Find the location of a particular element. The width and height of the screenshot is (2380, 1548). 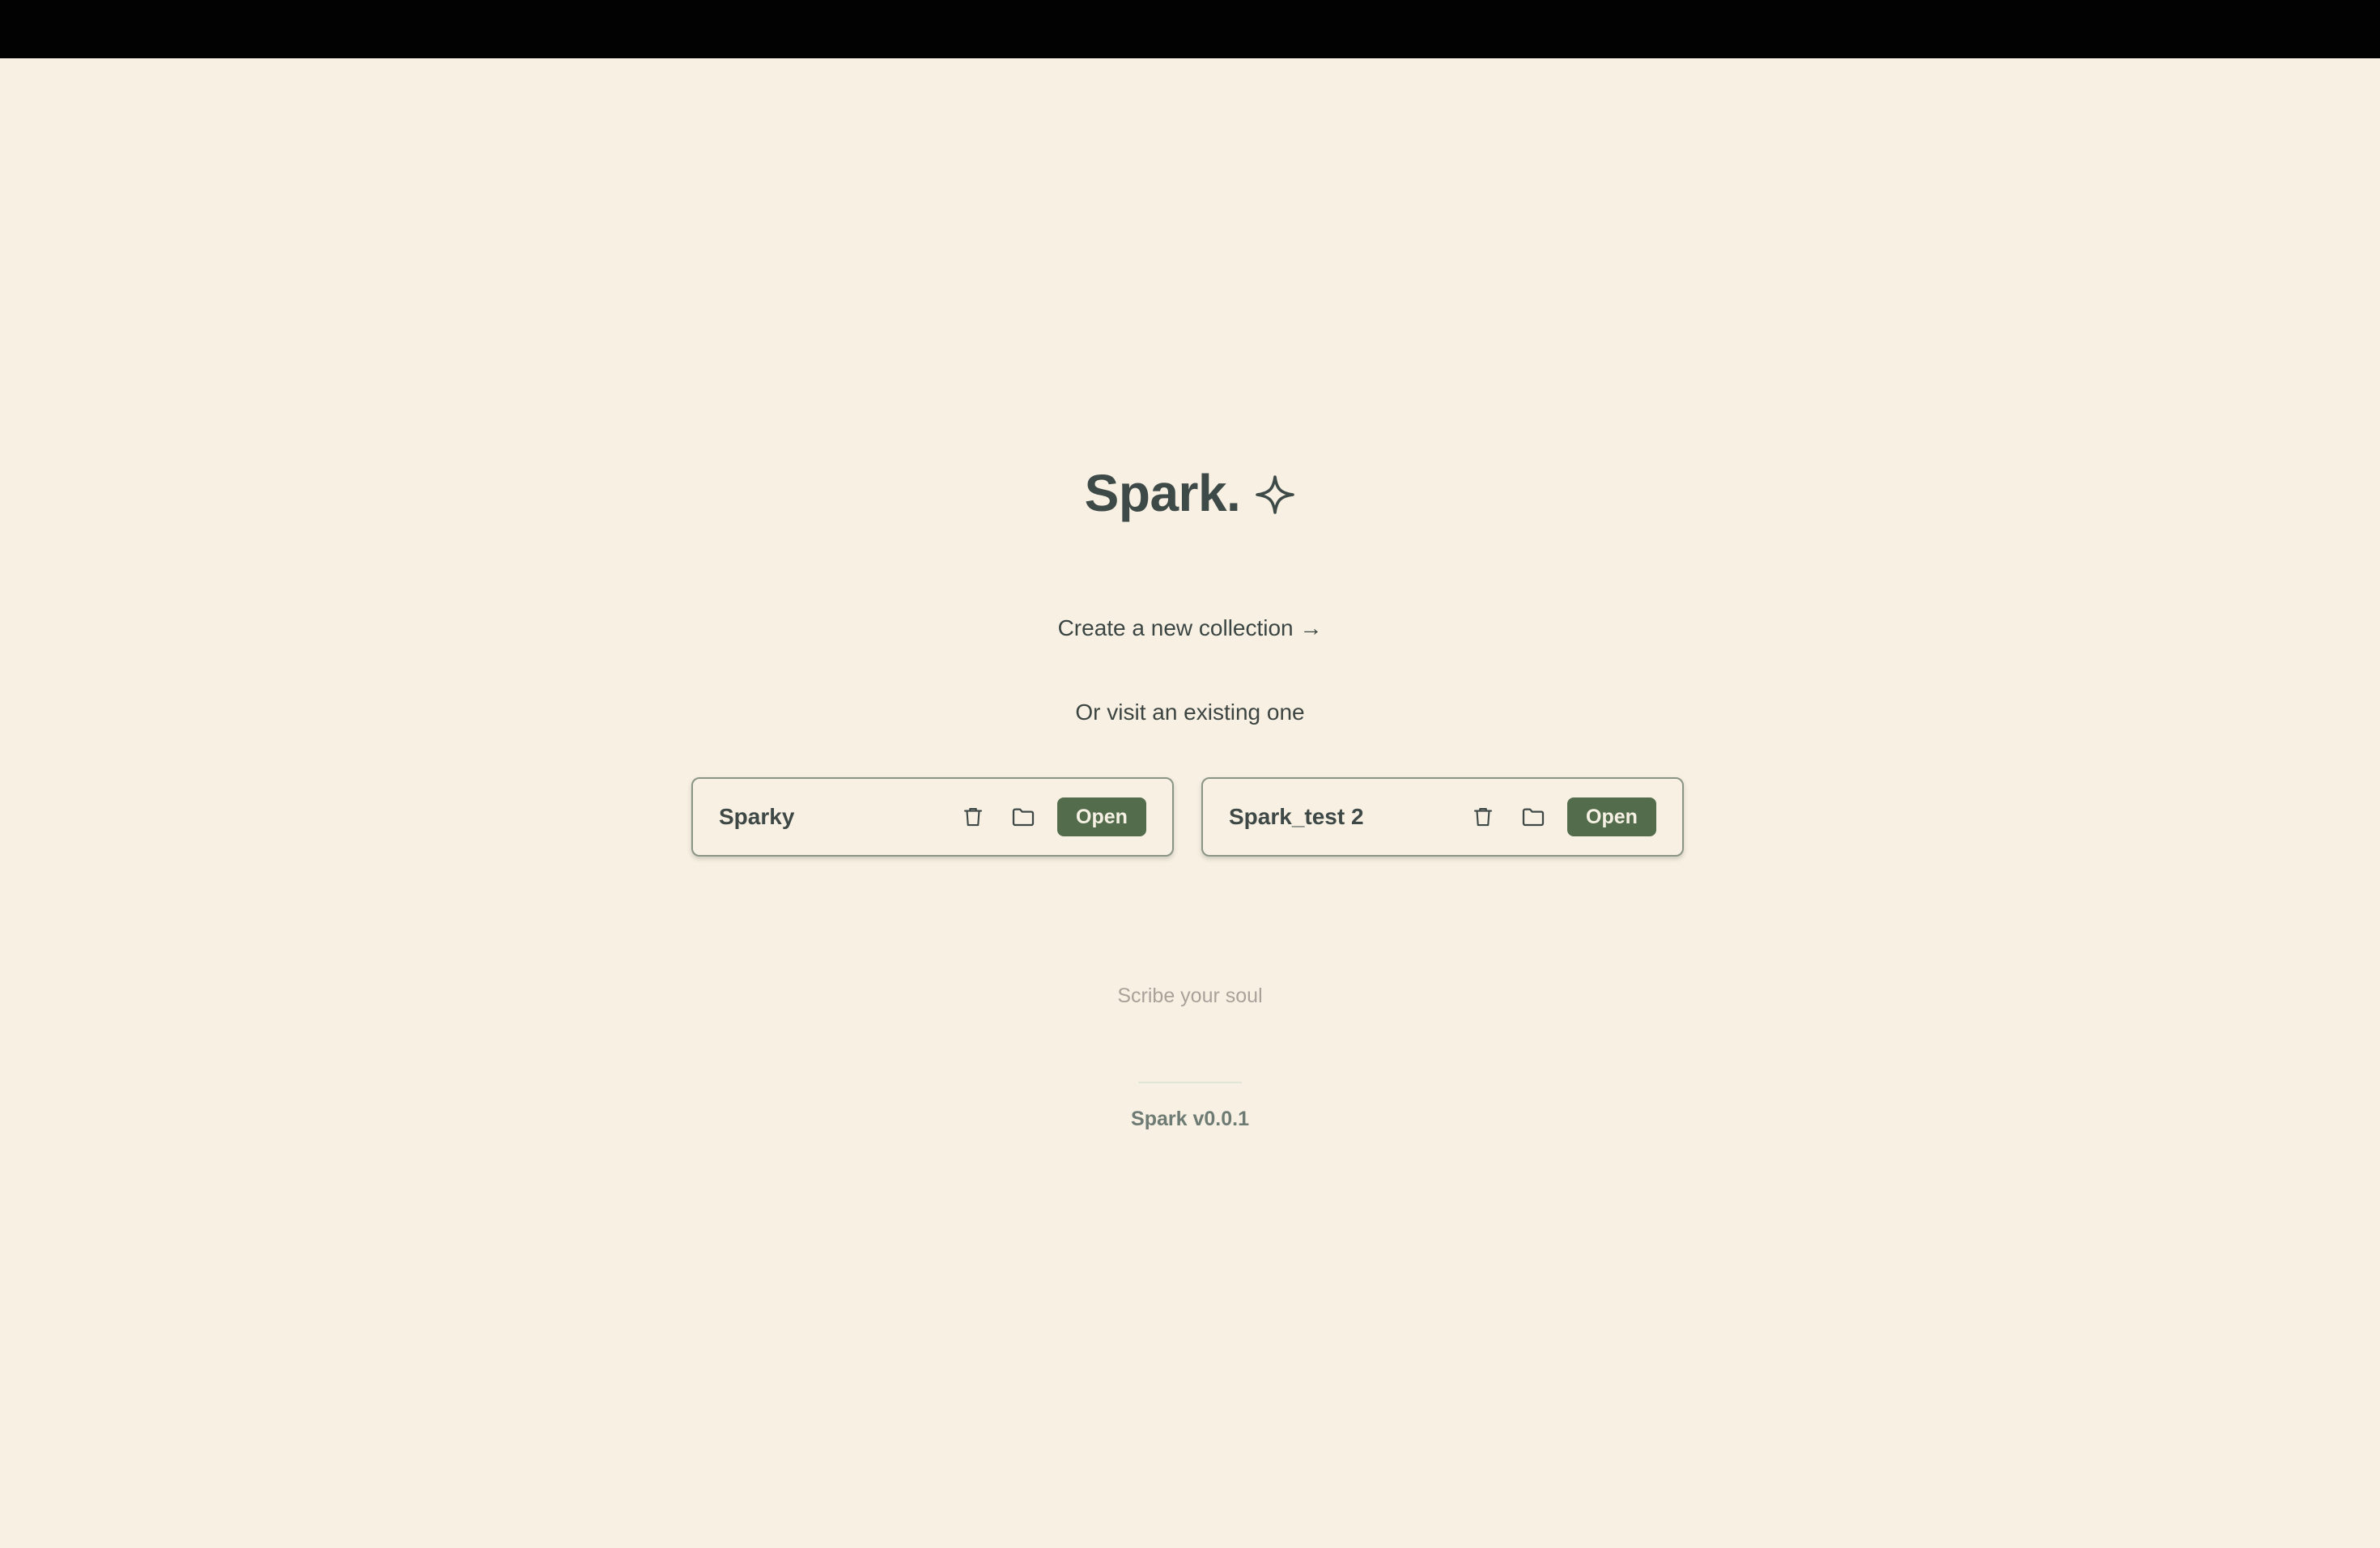

collection-list: Sparky Open Spark_test 2 Open is located at coordinates (1187, 817).